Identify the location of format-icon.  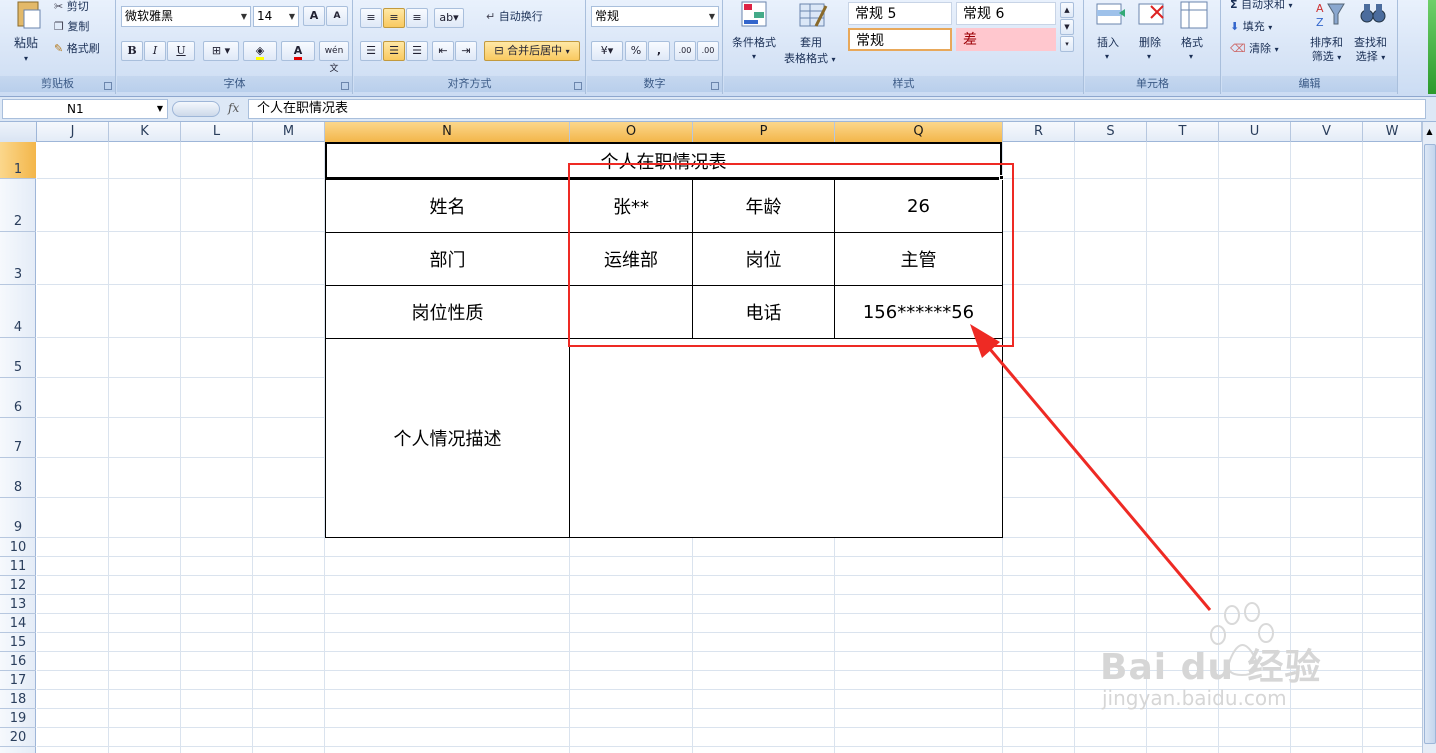
(1194, 15).